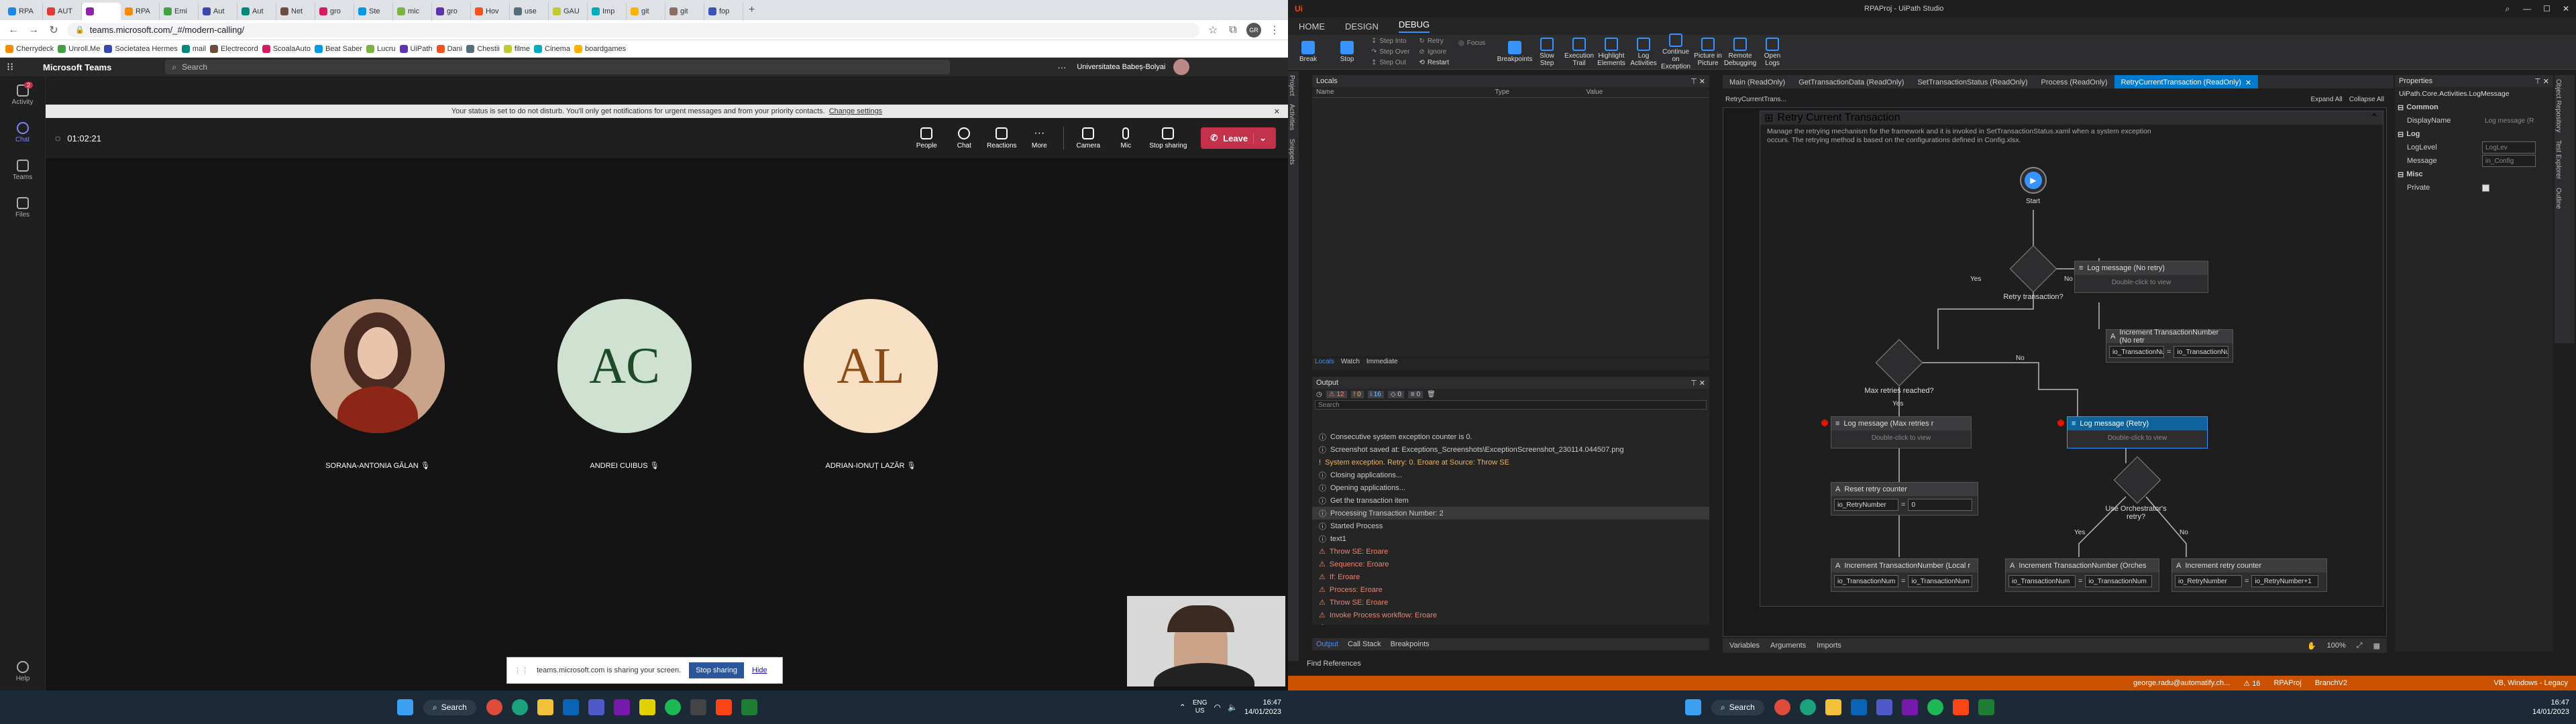 This screenshot has height=724, width=2576. I want to click on find-references-label: Find References, so click(1334, 664).